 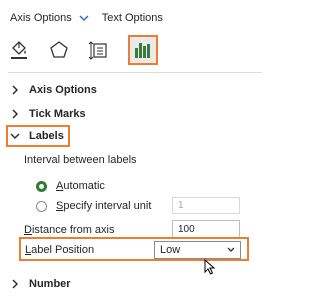 What do you see at coordinates (41, 18) in the screenshot?
I see `axis-options-tab-label: Axis Options` at bounding box center [41, 18].